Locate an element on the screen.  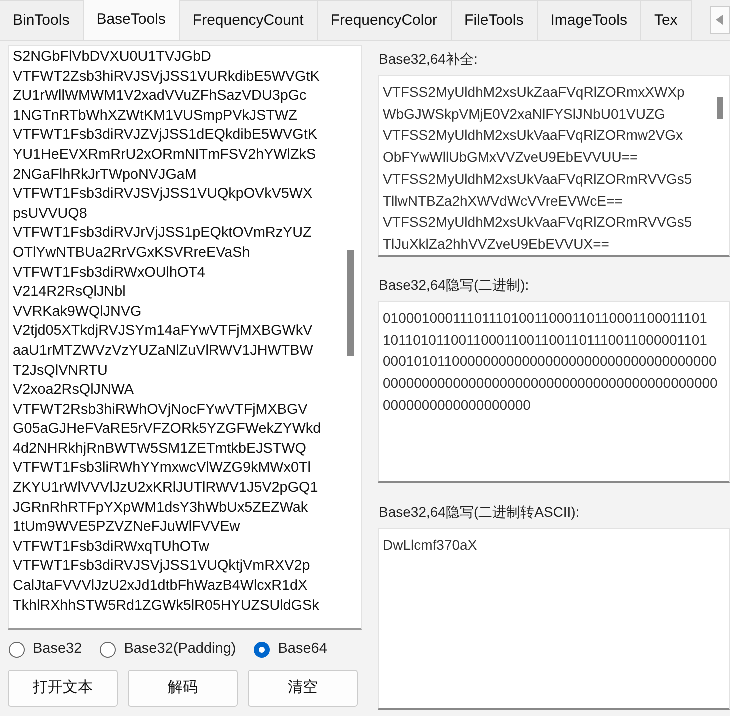
text-line: TlJuXklZa2hhVVZveU9EbEVVUX== is located at coordinates (496, 244).